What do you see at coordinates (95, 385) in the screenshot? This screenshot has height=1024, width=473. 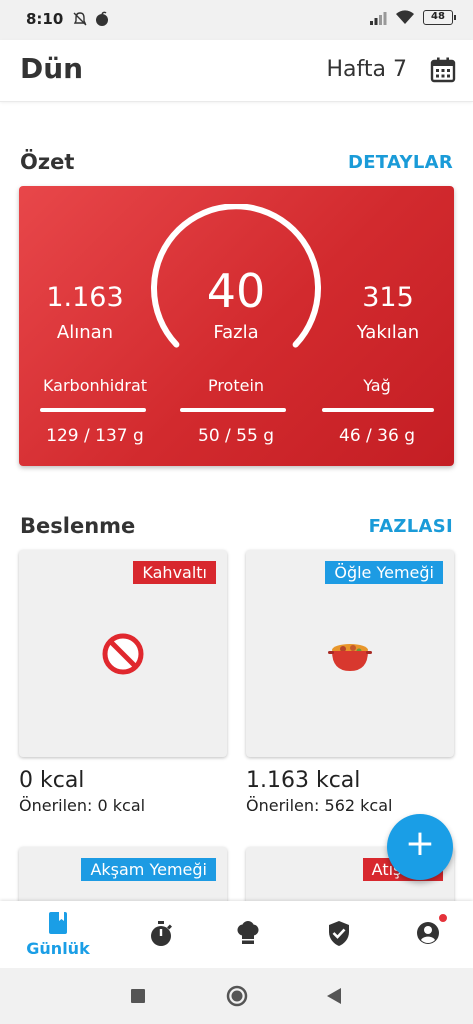 I see `carbs-label: Karbonhidrat` at bounding box center [95, 385].